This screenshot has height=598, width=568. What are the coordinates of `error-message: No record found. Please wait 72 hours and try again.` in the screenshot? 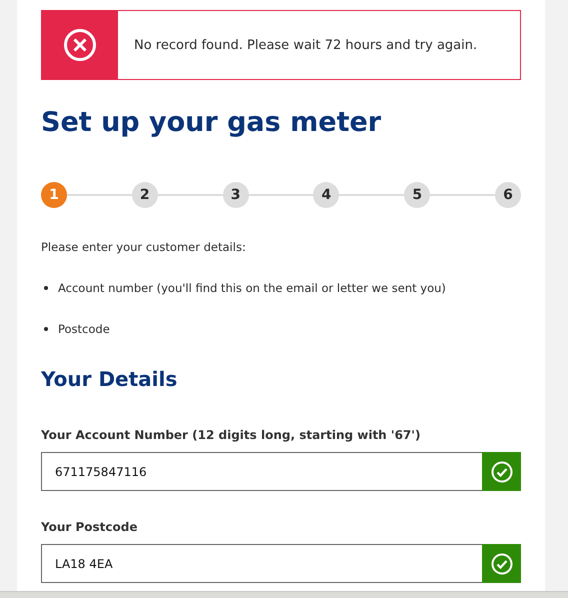 It's located at (306, 45).